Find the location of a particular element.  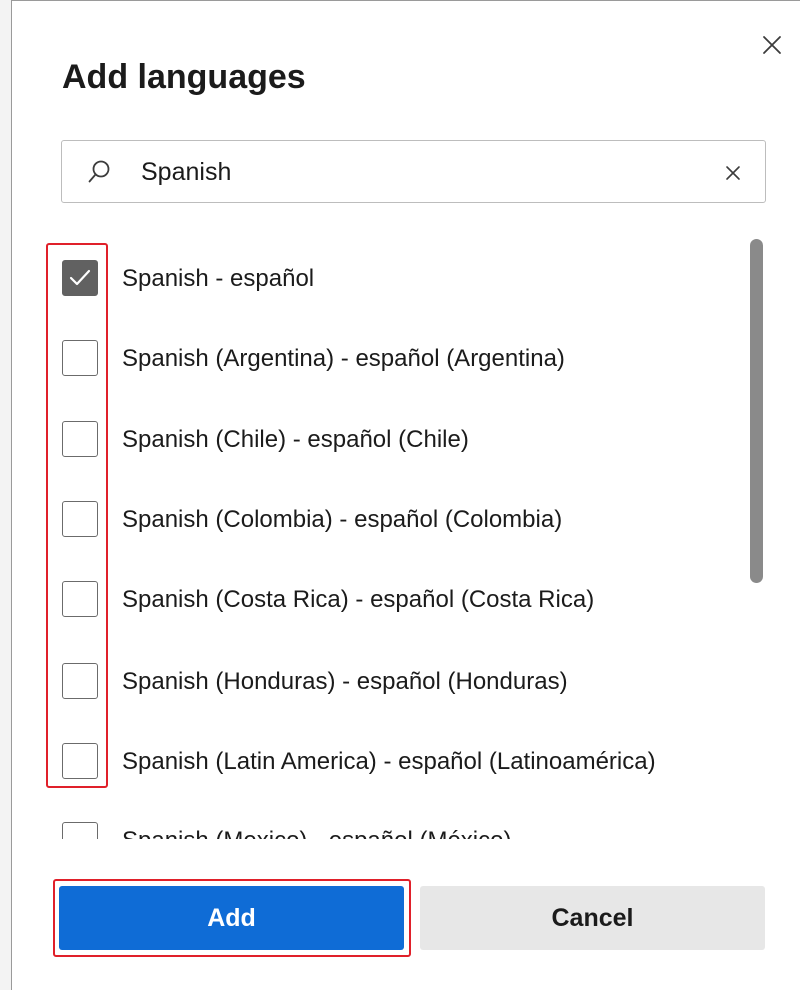

language-label: Spanish (Honduras) - español (Honduras) is located at coordinates (345, 681).